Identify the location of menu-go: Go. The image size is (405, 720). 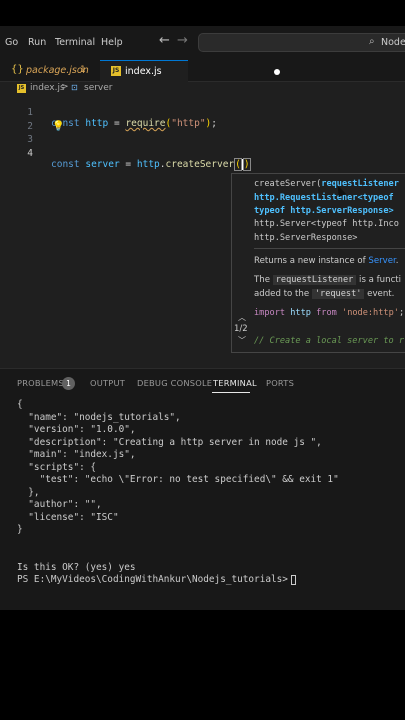
(11, 42).